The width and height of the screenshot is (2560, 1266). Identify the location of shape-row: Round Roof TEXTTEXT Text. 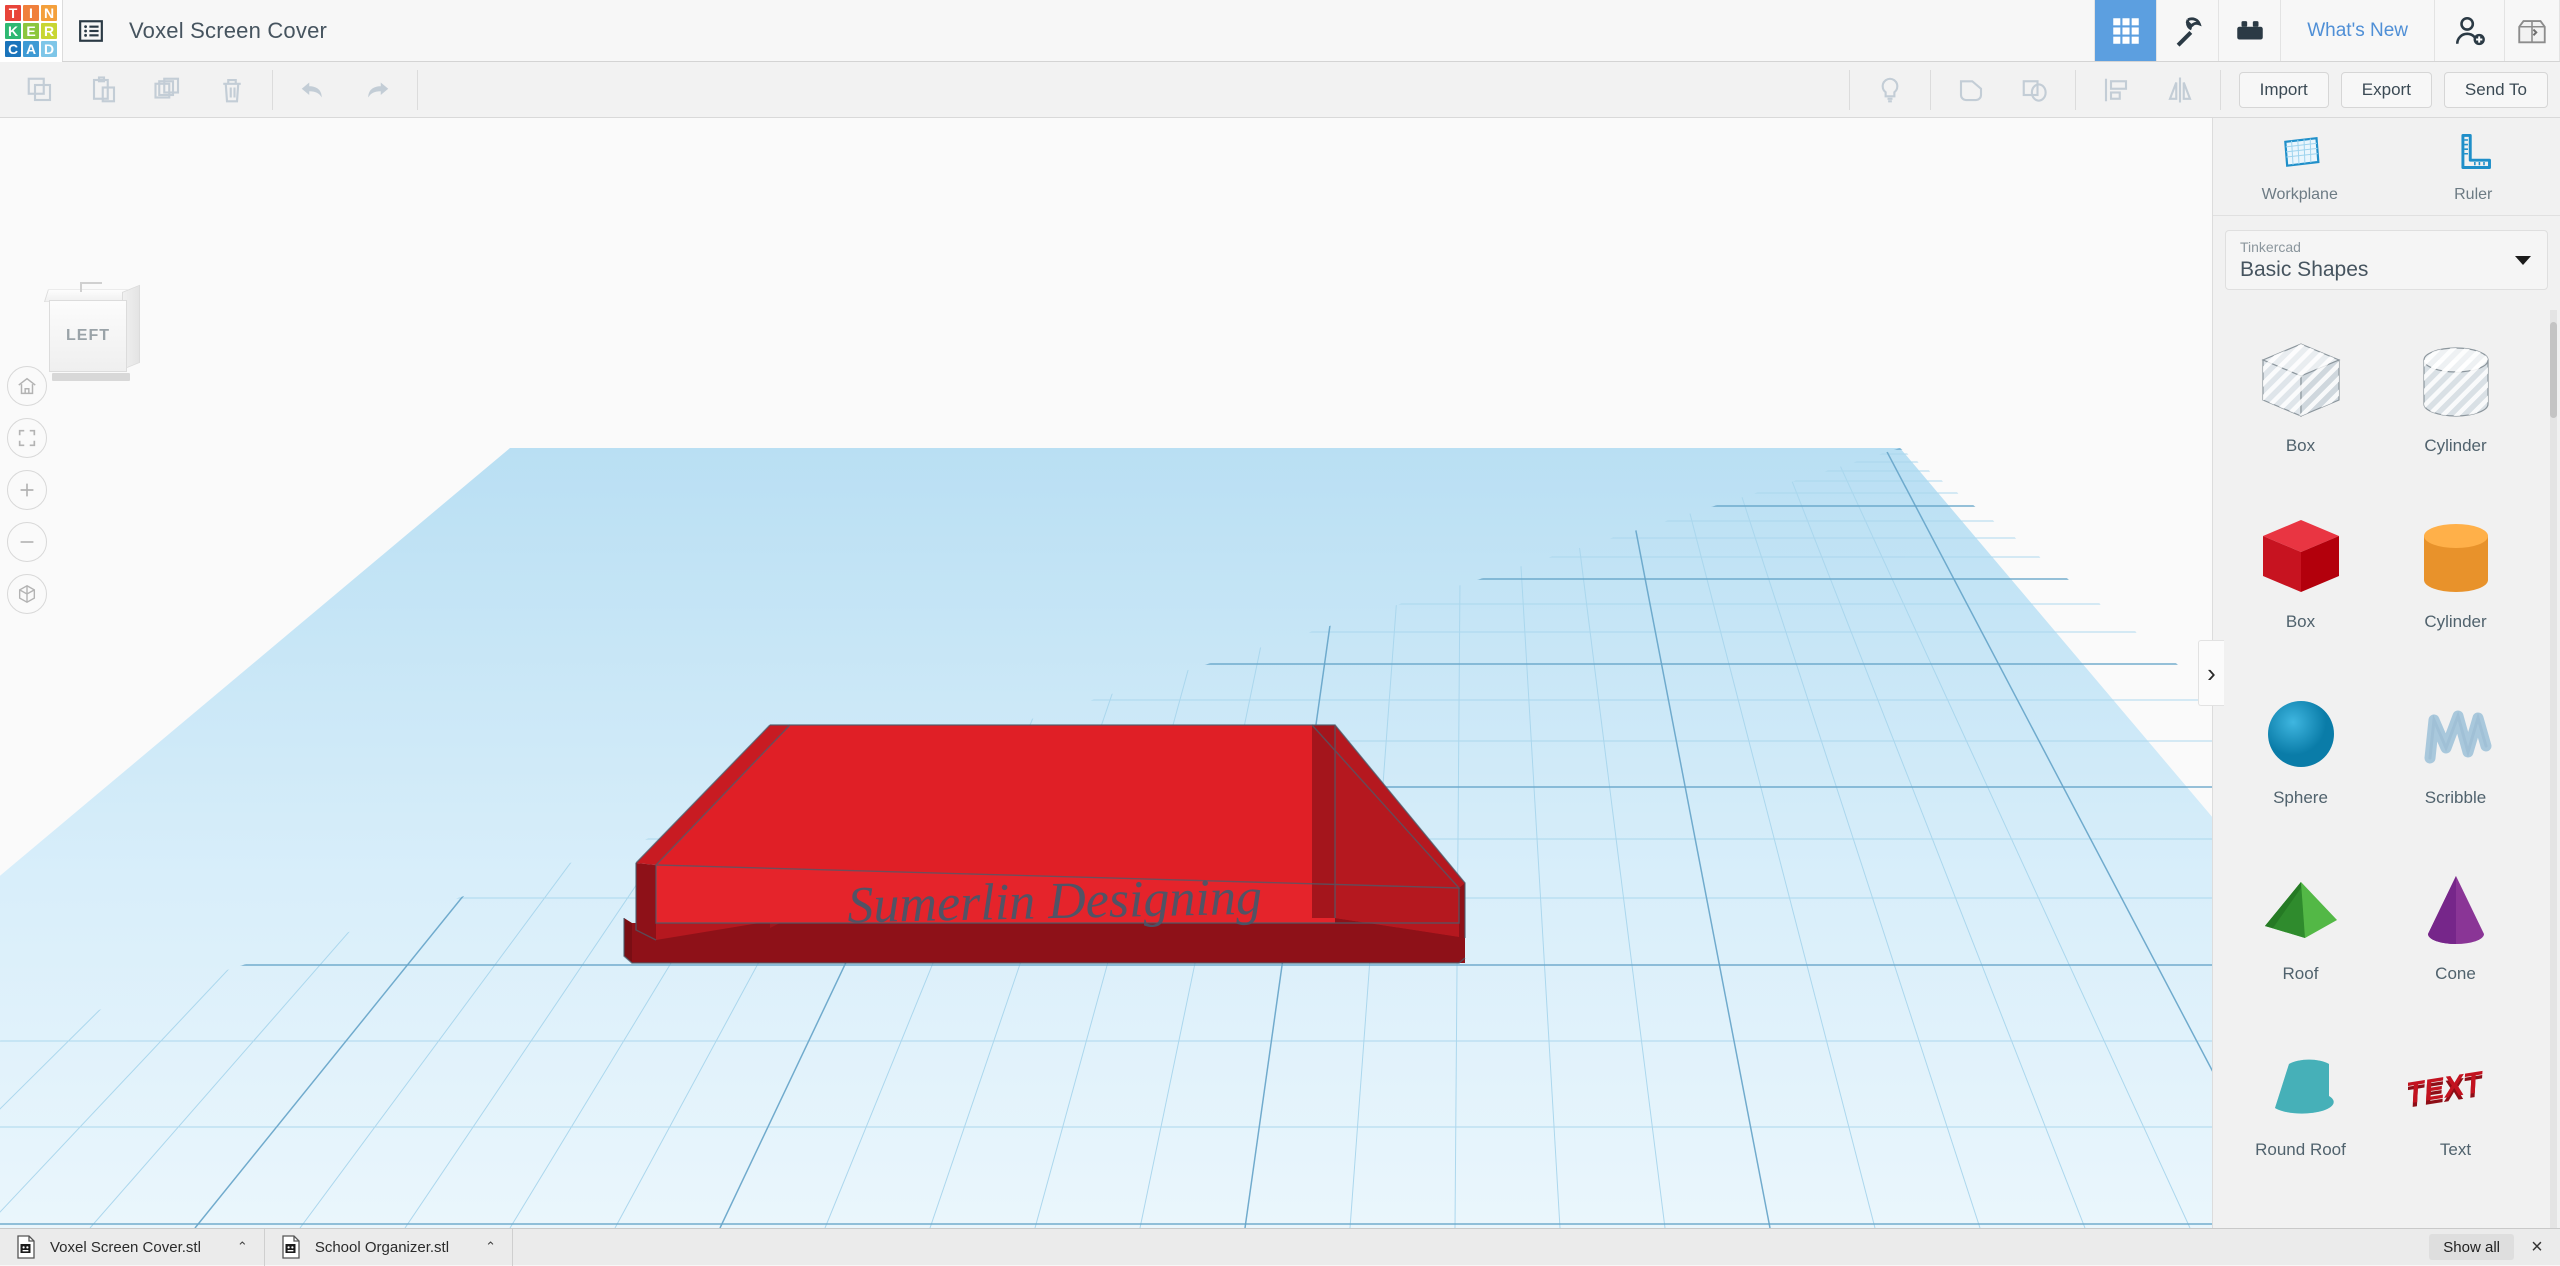
(2388, 1112).